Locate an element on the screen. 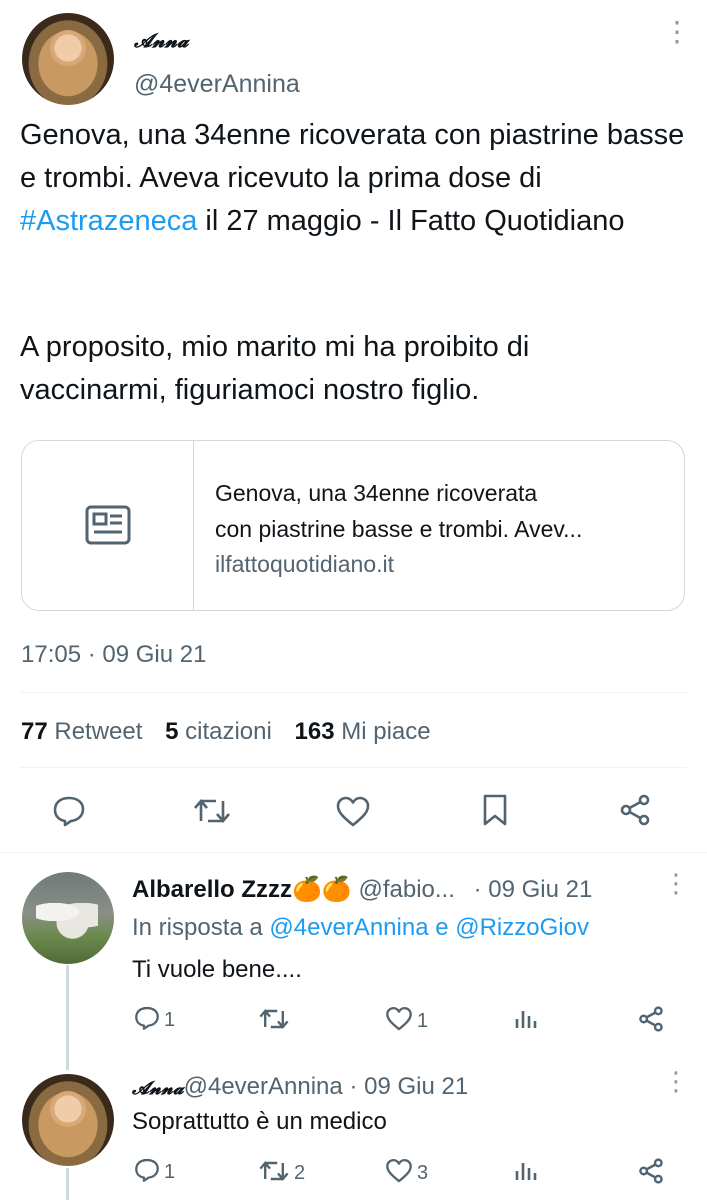  stats-row: 77 Retweet 5 citazioni 163 Mi piace is located at coordinates (226, 732).